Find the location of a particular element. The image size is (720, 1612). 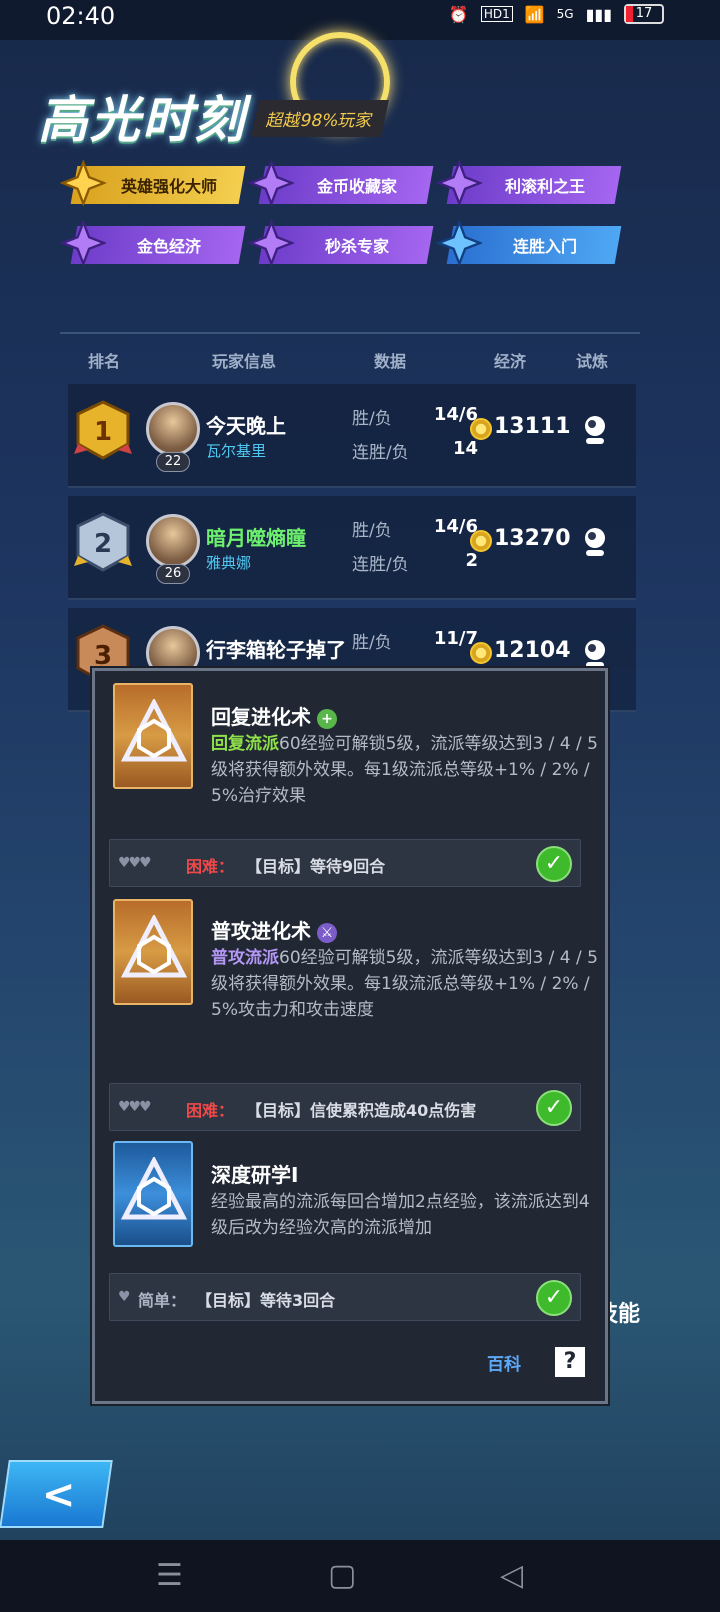

battery-icon: 17 is located at coordinates (644, 14).